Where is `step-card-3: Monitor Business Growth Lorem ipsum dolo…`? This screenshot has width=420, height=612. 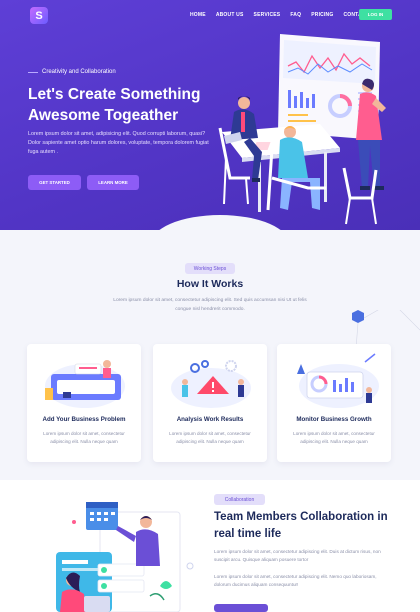
step-card-3: Monitor Business Growth Lorem ipsum dolo… is located at coordinates (334, 403).